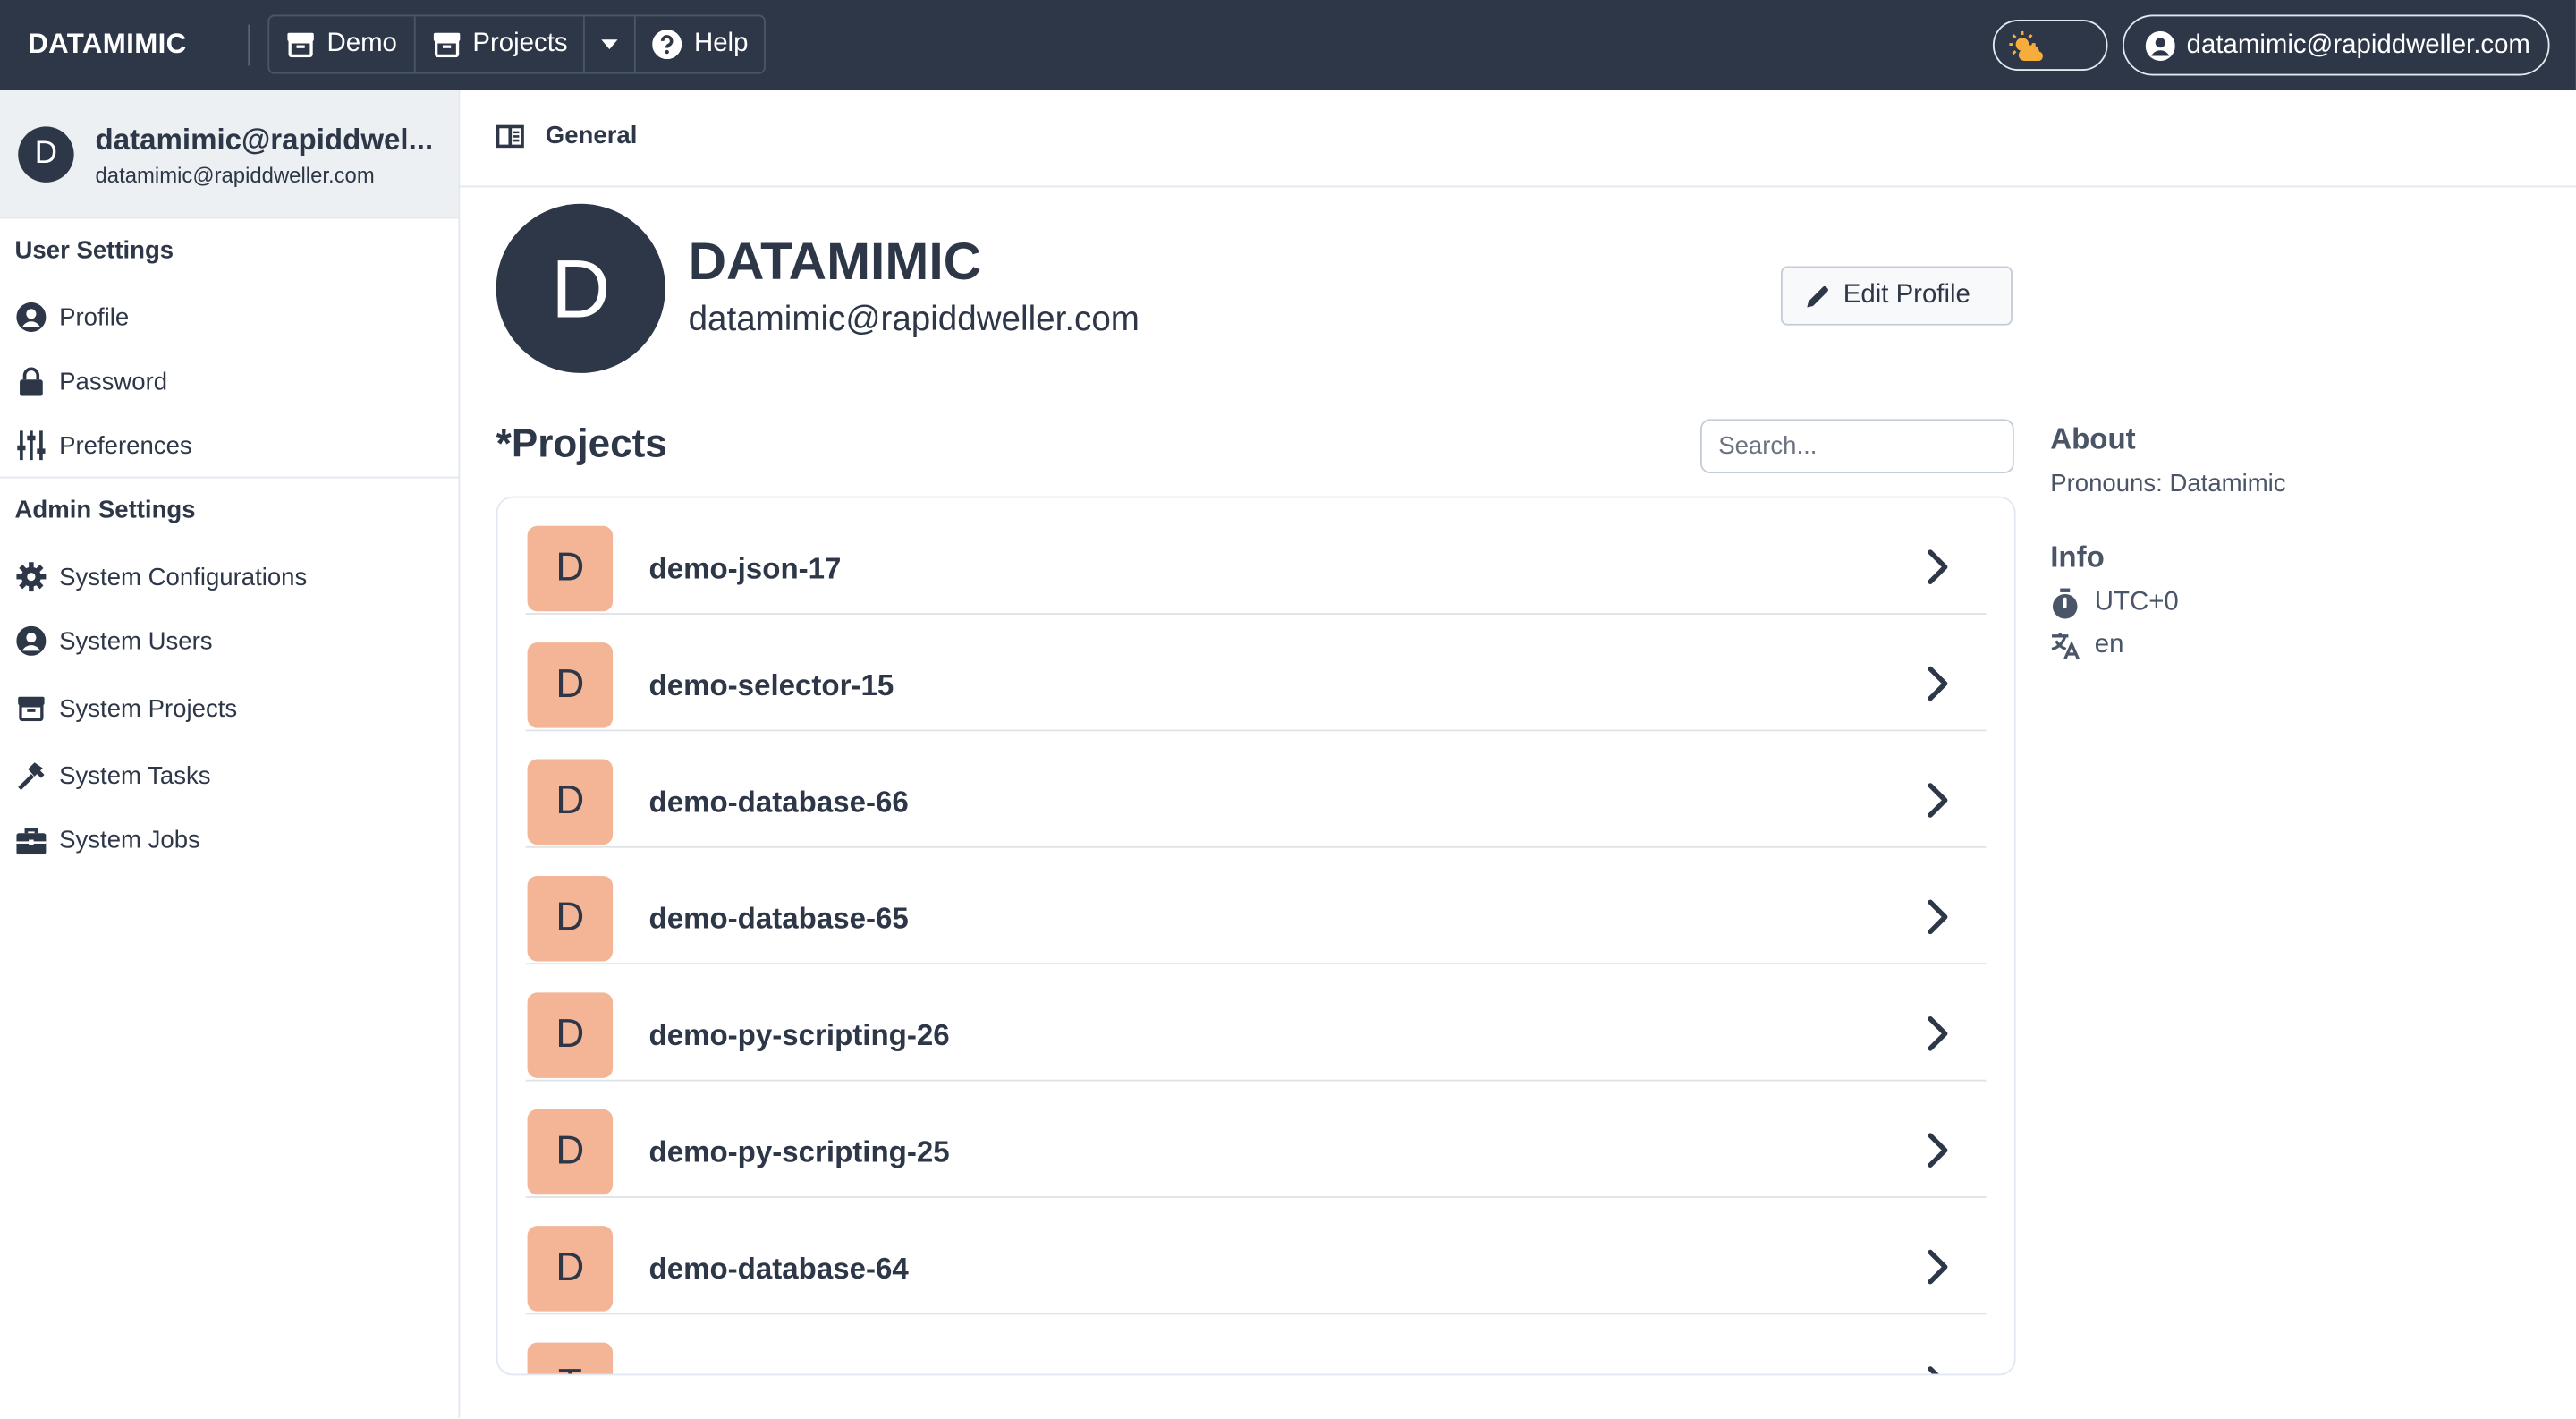  Describe the element at coordinates (778, 802) in the screenshot. I see `project-name: demo-database-66` at that location.